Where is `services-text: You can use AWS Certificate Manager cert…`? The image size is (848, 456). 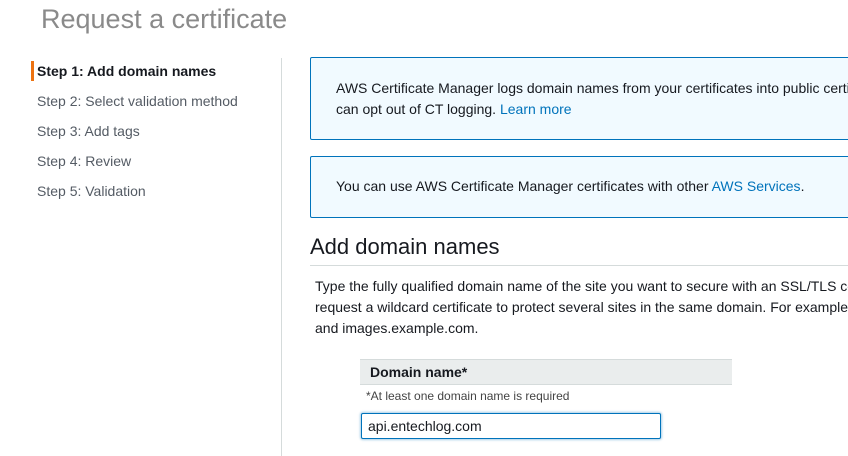
services-text: You can use AWS Certificate Manager cert… is located at coordinates (522, 186).